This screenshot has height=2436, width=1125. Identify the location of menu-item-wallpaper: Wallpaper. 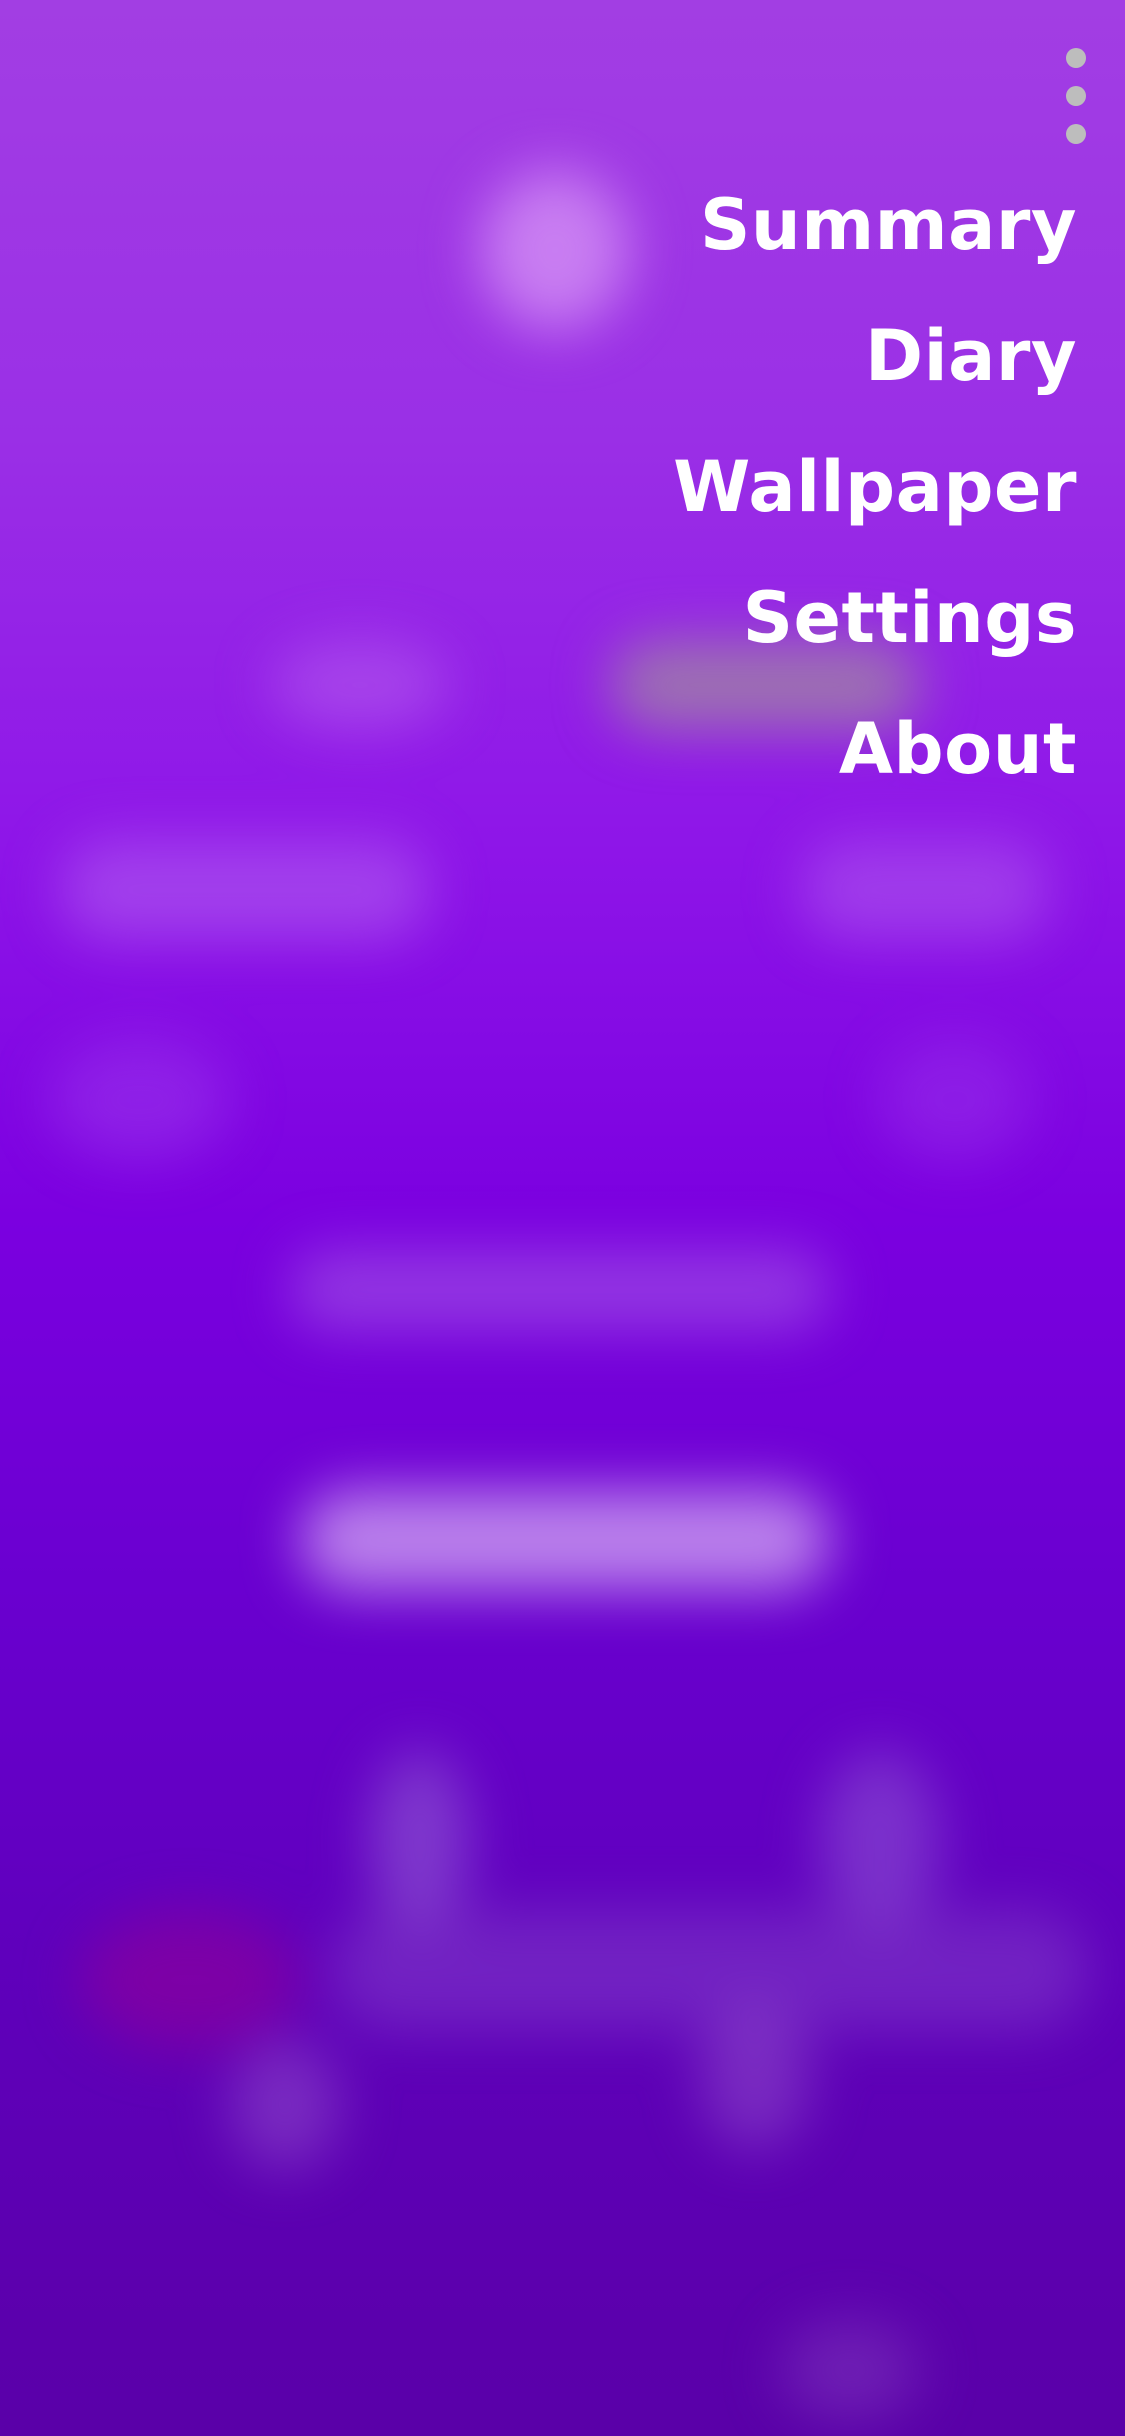
(875, 487).